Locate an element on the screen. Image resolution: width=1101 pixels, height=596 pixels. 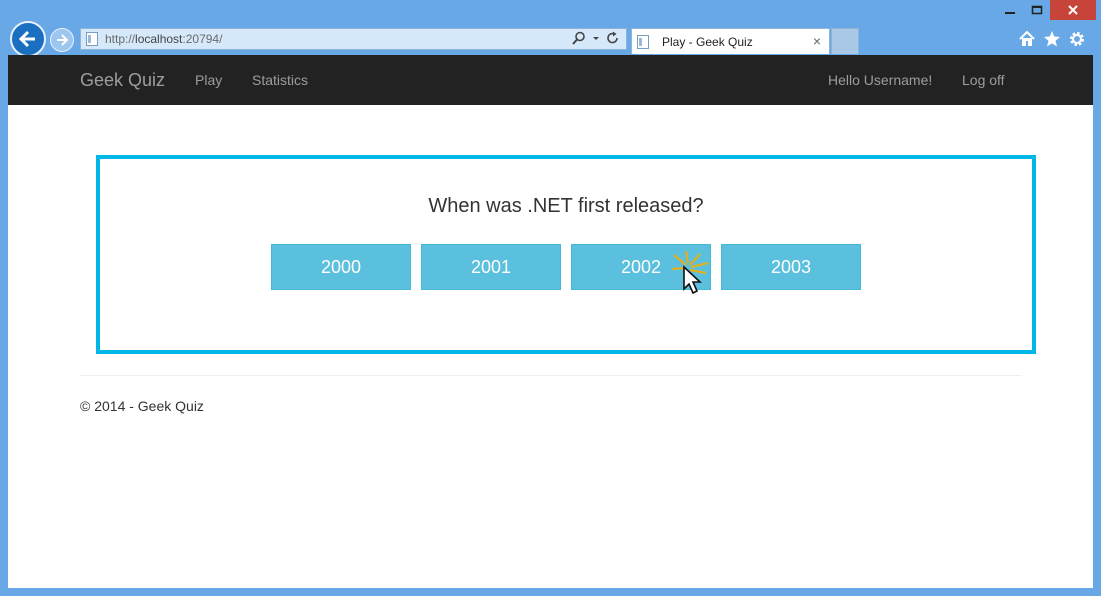
gear-icon is located at coordinates (1077, 39).